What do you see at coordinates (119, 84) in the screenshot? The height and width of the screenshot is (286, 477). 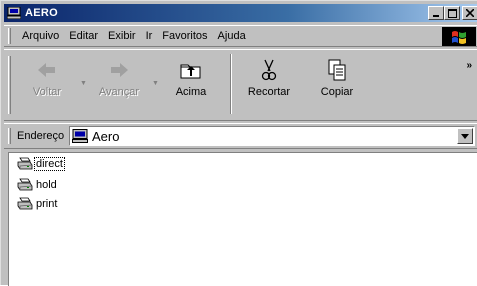 I see `forward-button: Avançar` at bounding box center [119, 84].